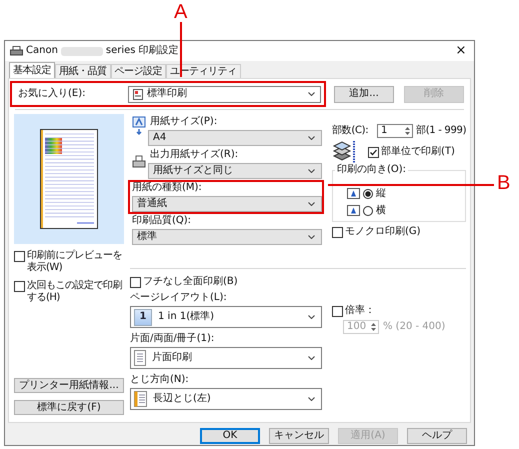 The width and height of the screenshot is (519, 449). I want to click on dropdown: 用紙サイズと同じ, so click(235, 171).